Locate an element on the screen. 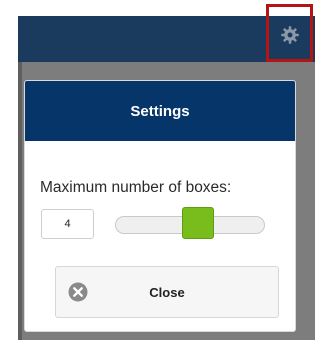  gear-icon is located at coordinates (289, 35).